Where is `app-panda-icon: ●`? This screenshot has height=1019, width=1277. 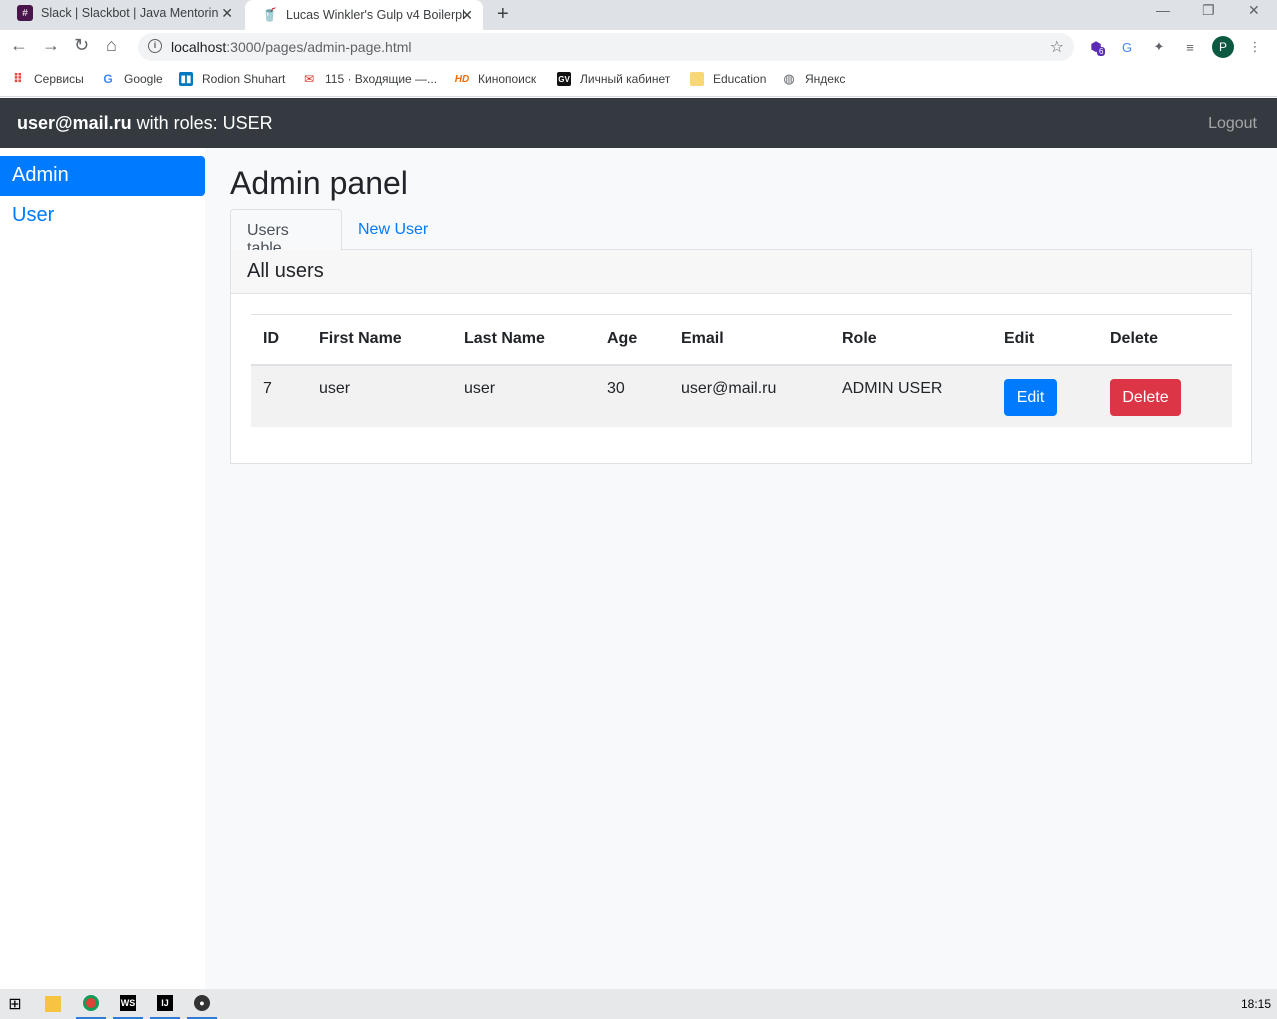
app-panda-icon: ● is located at coordinates (202, 1004).